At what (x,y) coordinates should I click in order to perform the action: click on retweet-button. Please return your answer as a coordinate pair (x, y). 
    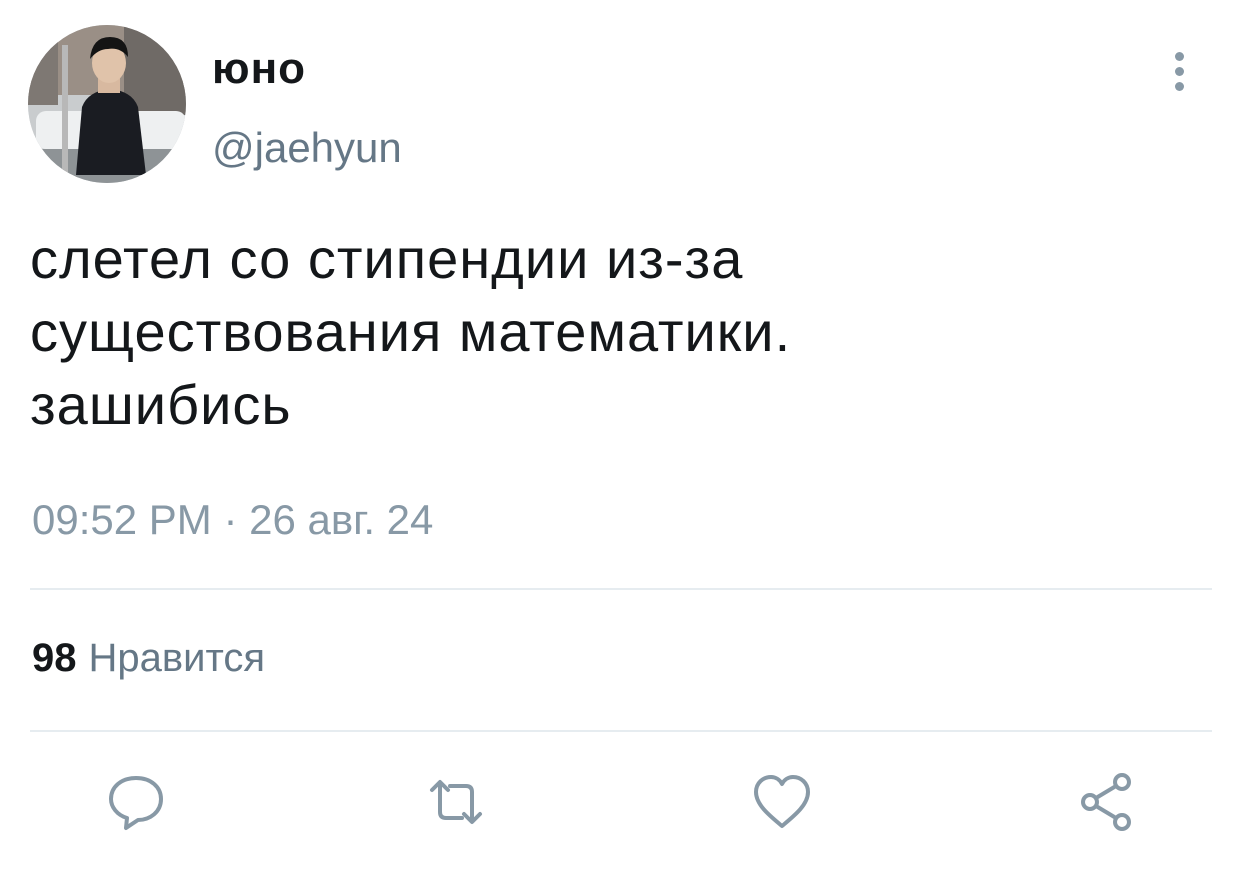
    Looking at the image, I should click on (456, 802).